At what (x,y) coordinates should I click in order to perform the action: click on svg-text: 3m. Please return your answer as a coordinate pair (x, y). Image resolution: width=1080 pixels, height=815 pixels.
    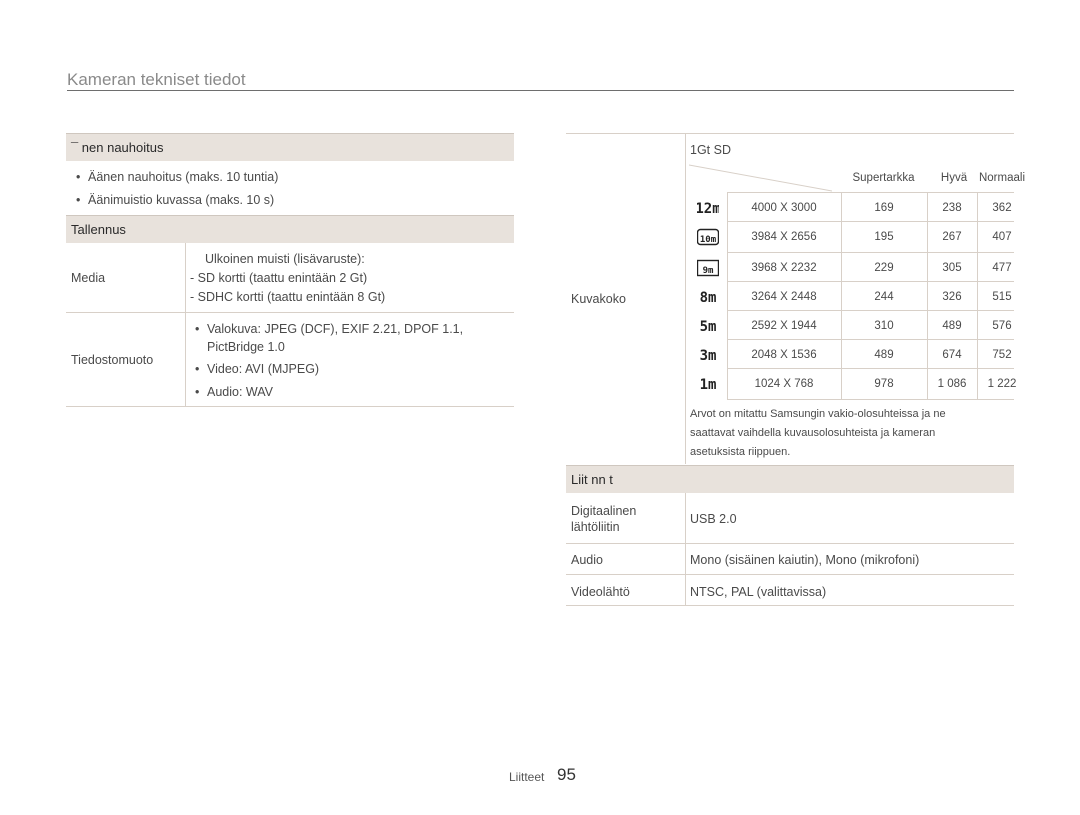
    Looking at the image, I should click on (708, 356).